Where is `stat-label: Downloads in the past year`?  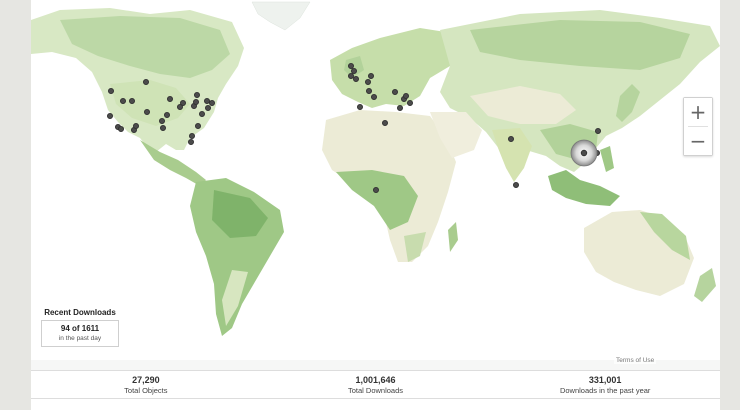
stat-label: Downloads in the past year is located at coordinates (605, 390).